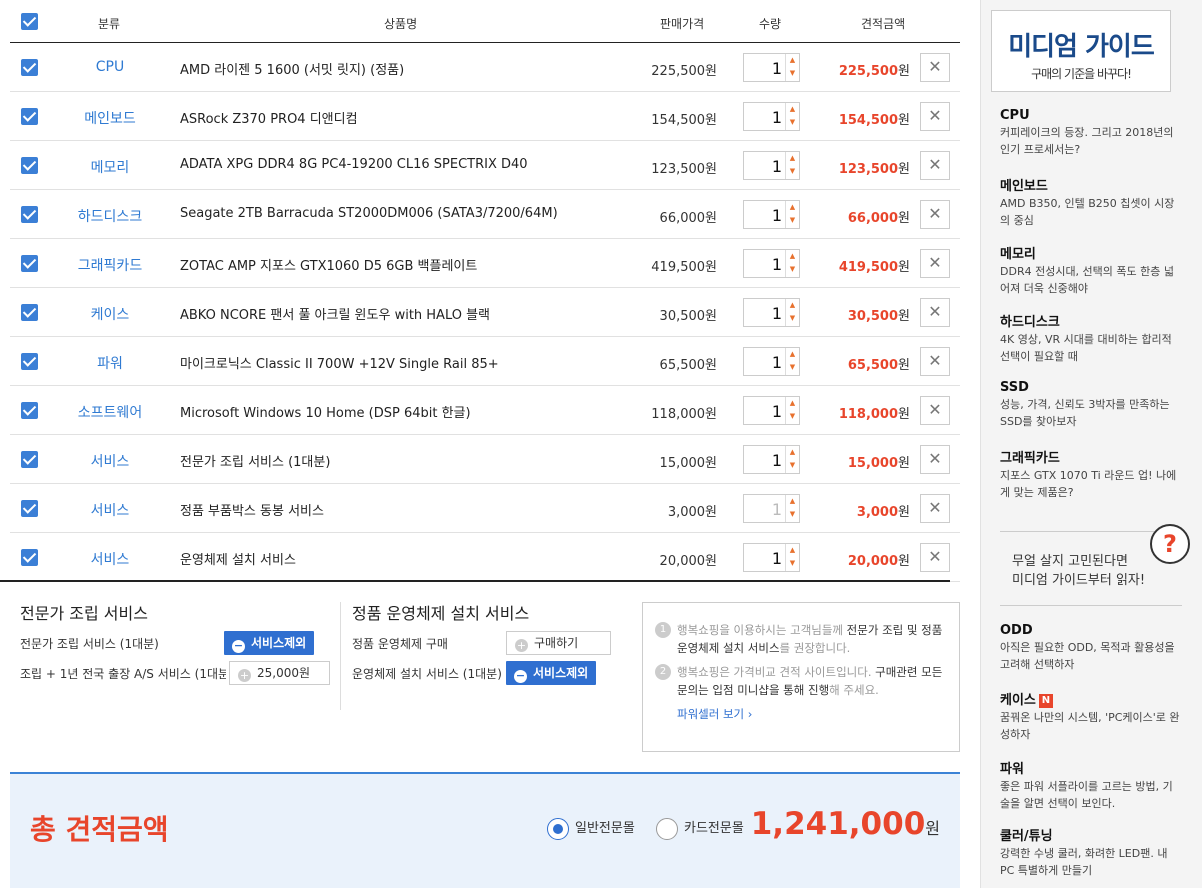  What do you see at coordinates (874, 71) in the screenshot?
I see `row-total: 225,500원` at bounding box center [874, 71].